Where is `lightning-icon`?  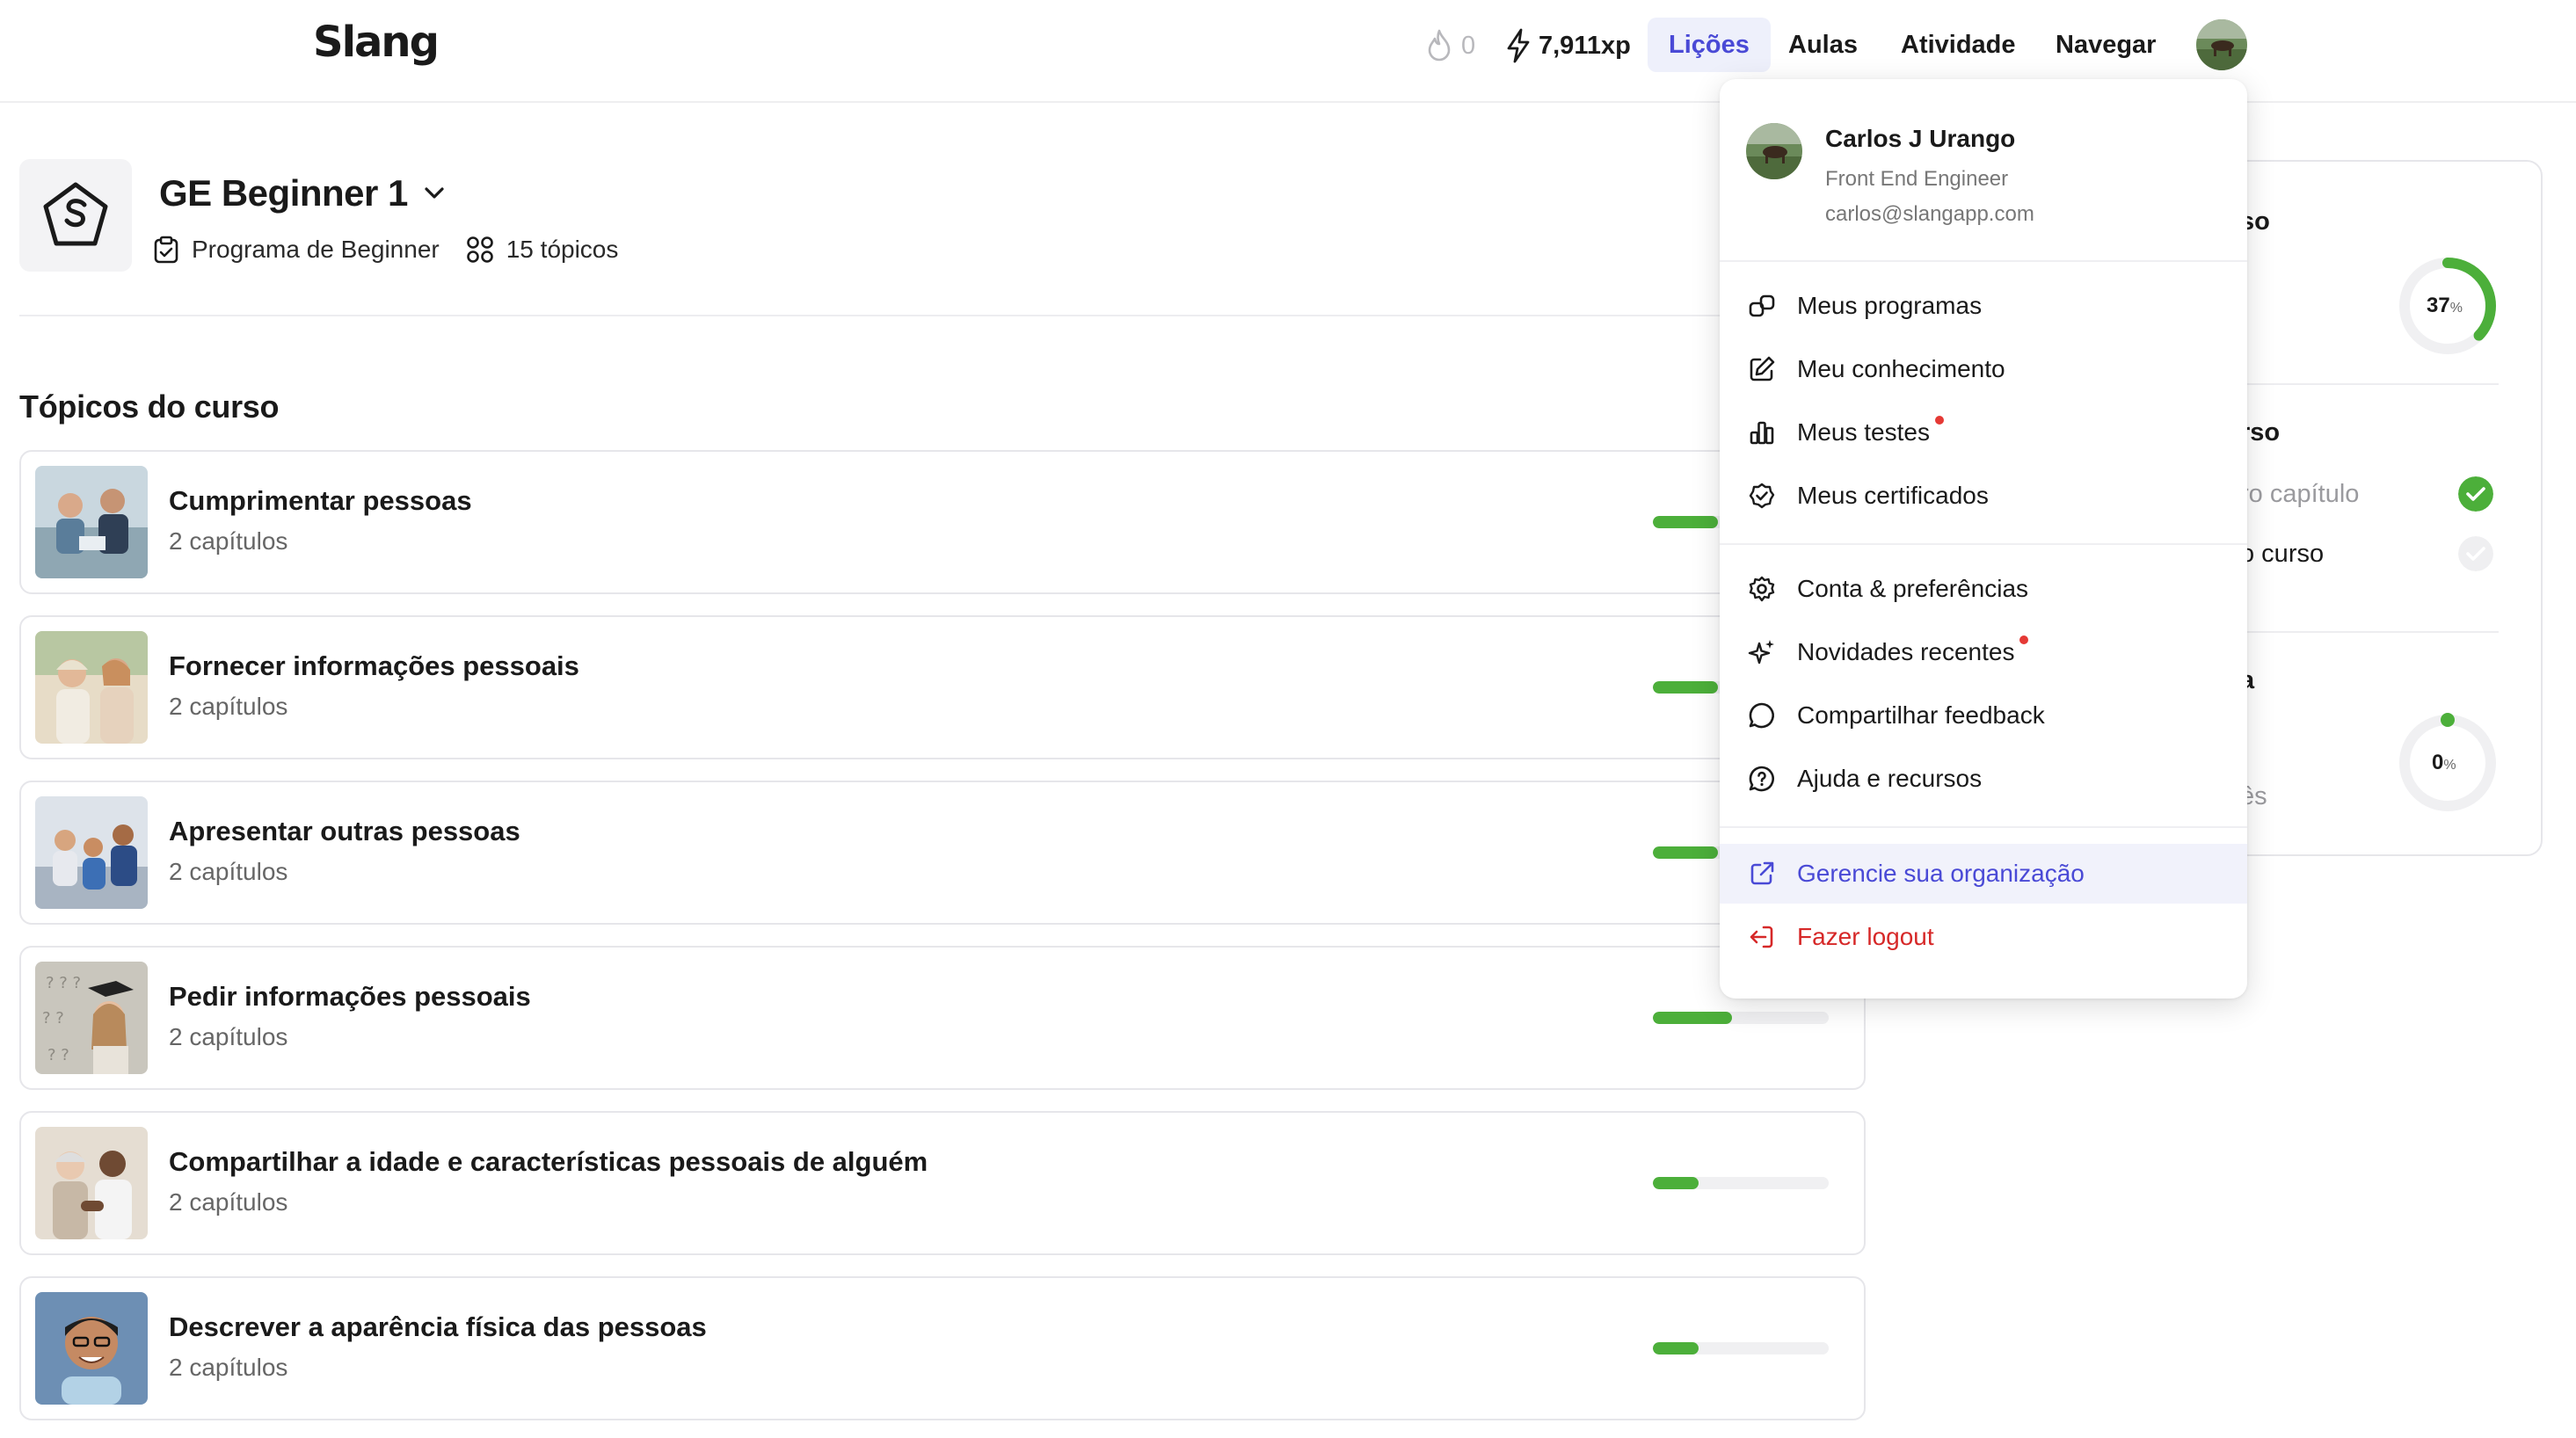
lightning-icon is located at coordinates (1518, 45).